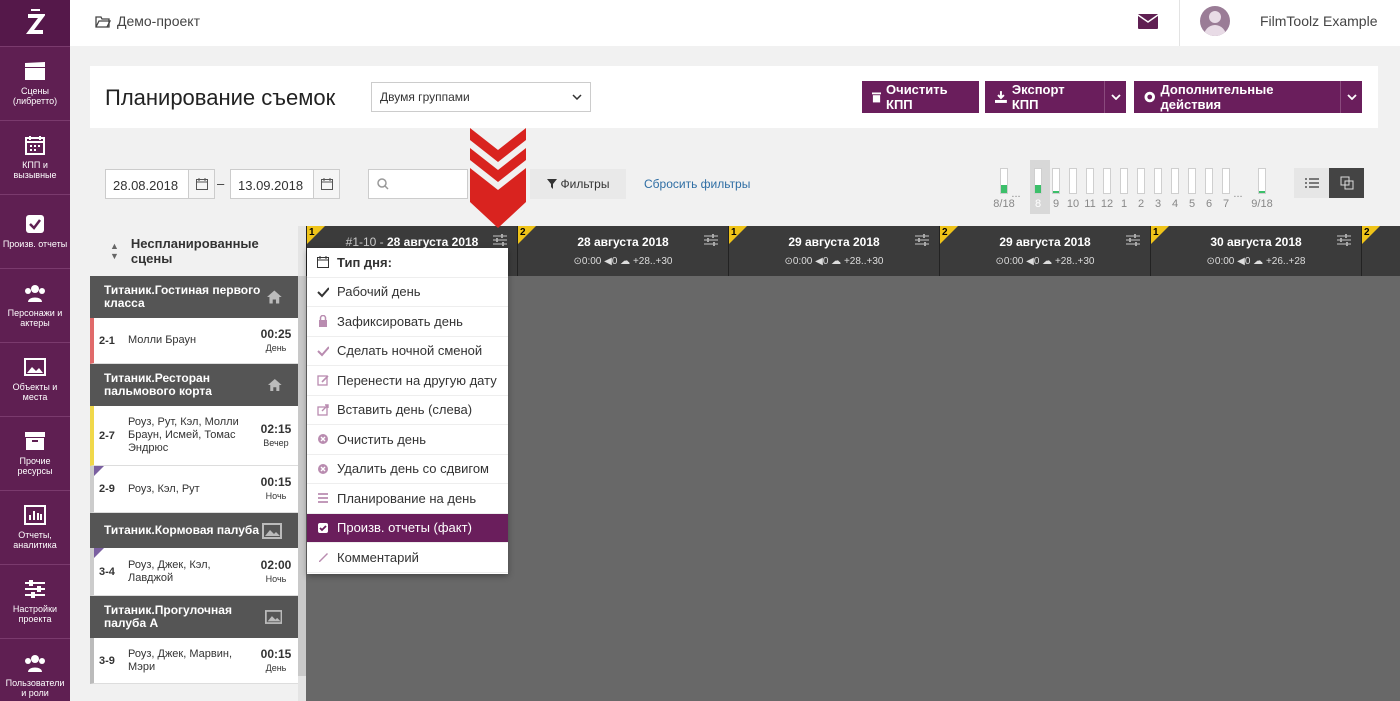 This screenshot has height=701, width=1400. Describe the element at coordinates (194, 385) in the screenshot. I see `location-group: Титаник.Ресторан пальмового корта` at that location.